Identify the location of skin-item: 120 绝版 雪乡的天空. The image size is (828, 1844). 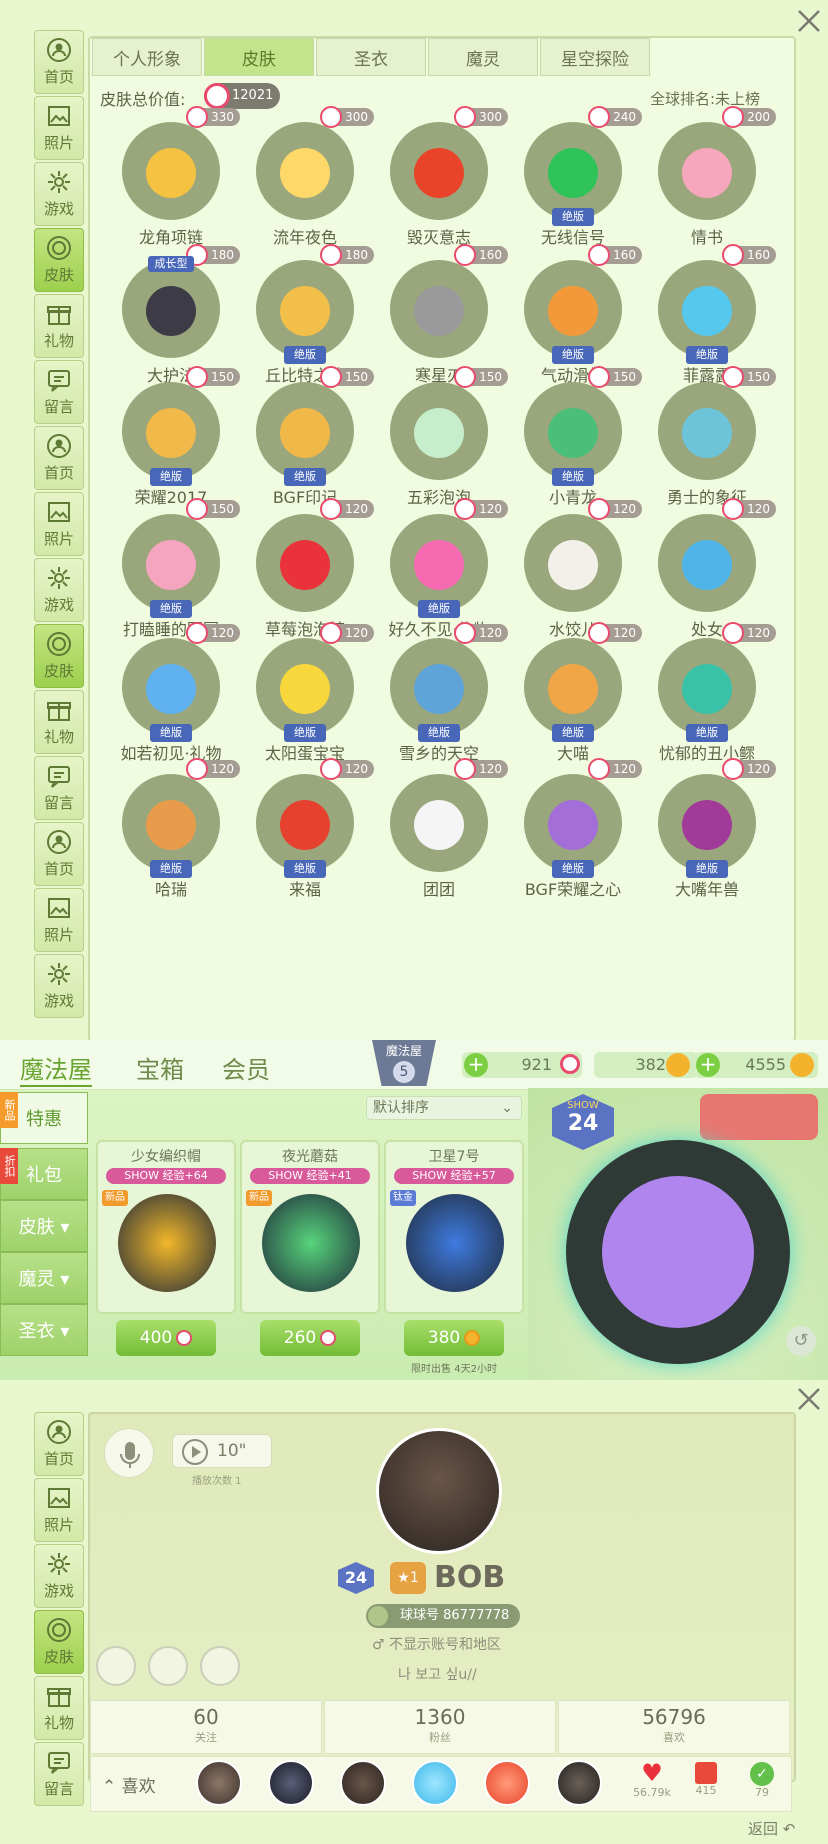
(441, 698).